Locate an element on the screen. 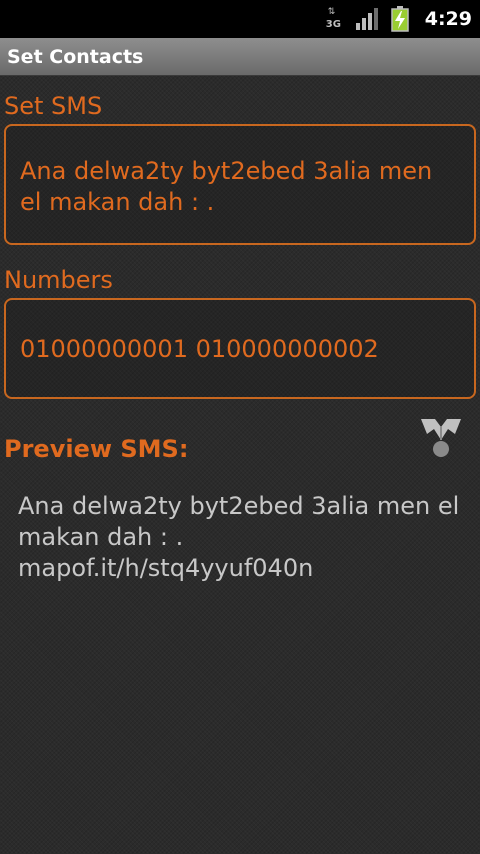  preview-sms-label: Preview SMS: is located at coordinates (96, 449).